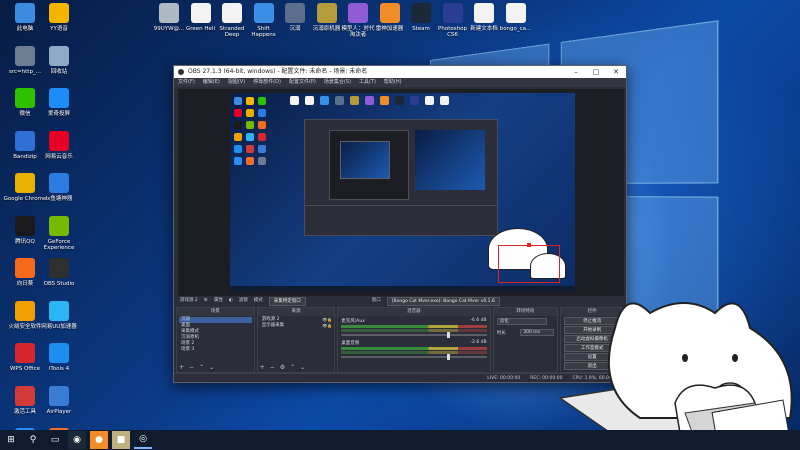 This screenshot has height=450, width=800. What do you see at coordinates (11, 440) in the screenshot?
I see `windows-start-icon: ⊞` at bounding box center [11, 440].